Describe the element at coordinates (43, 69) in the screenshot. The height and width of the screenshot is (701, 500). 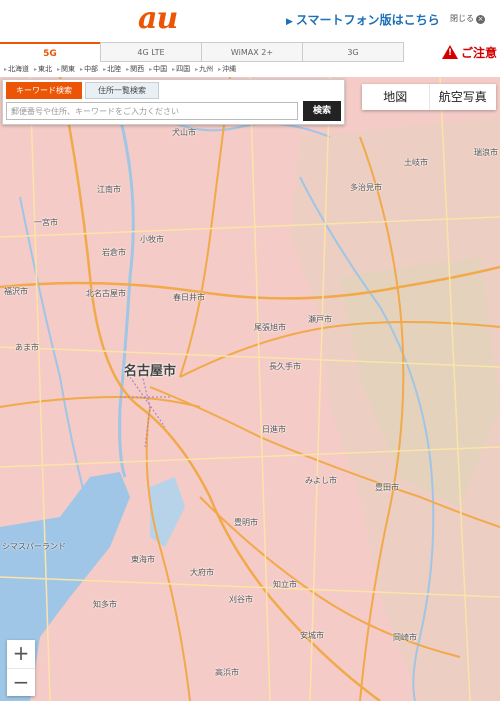
I see `region-link: 東北` at that location.